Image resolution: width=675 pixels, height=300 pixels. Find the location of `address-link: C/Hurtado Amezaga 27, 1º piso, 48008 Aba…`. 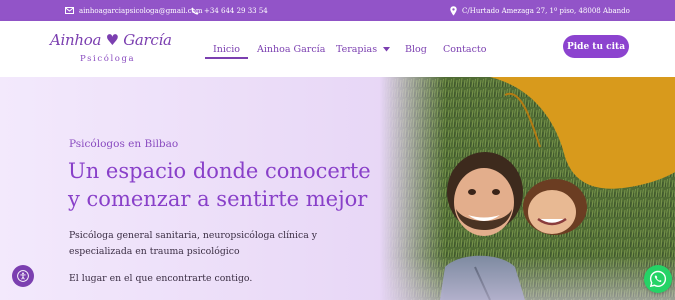

address-link: C/Hurtado Amezaga 27, 1º piso, 48008 Aba… is located at coordinates (540, 10).